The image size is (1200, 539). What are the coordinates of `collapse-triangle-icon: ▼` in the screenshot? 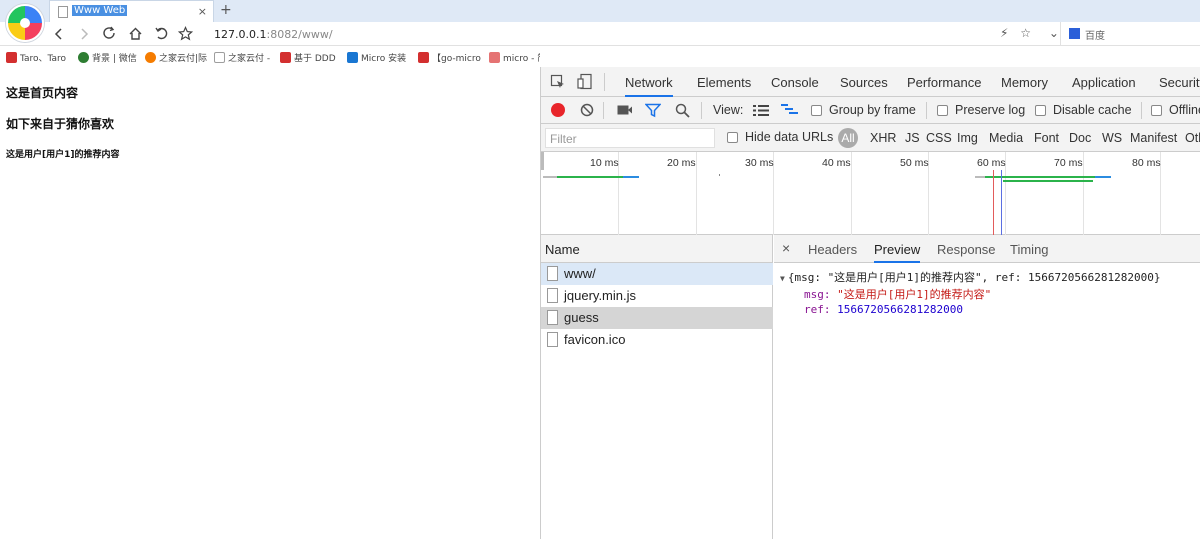 It's located at (782, 278).